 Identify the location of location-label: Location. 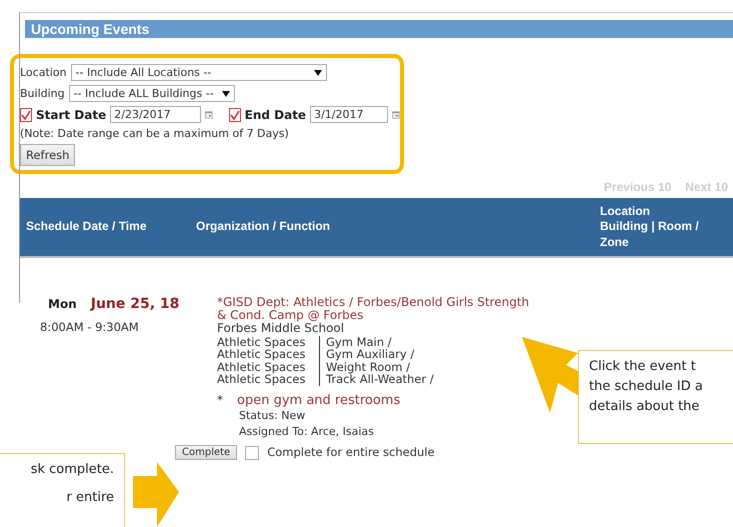
(43, 72).